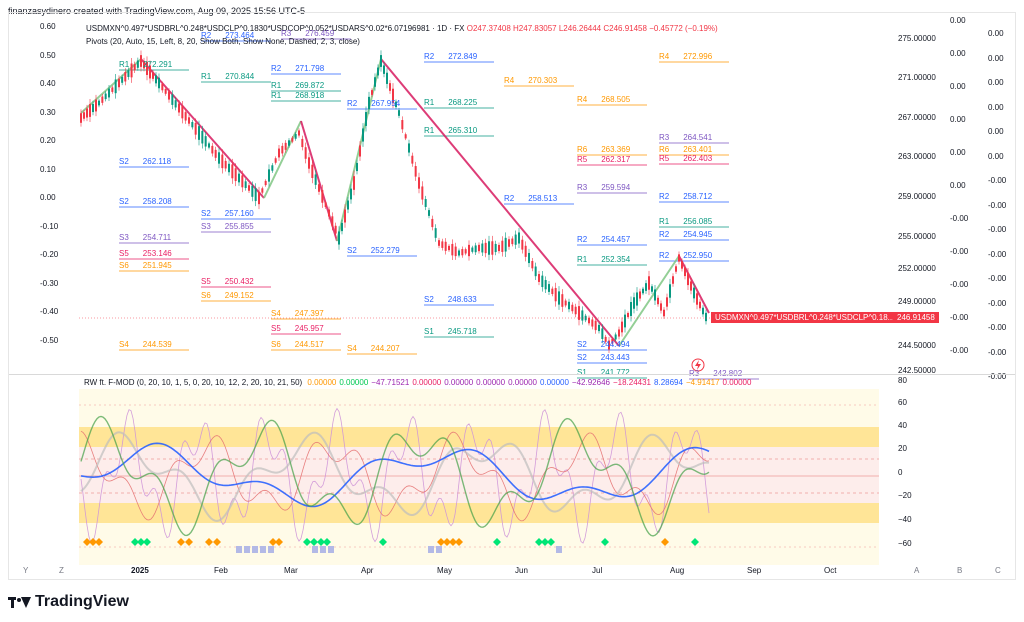 This screenshot has width=1024, height=622. Describe the element at coordinates (698, 158) in the screenshot. I see `pivot-level-value: 262.403` at that location.